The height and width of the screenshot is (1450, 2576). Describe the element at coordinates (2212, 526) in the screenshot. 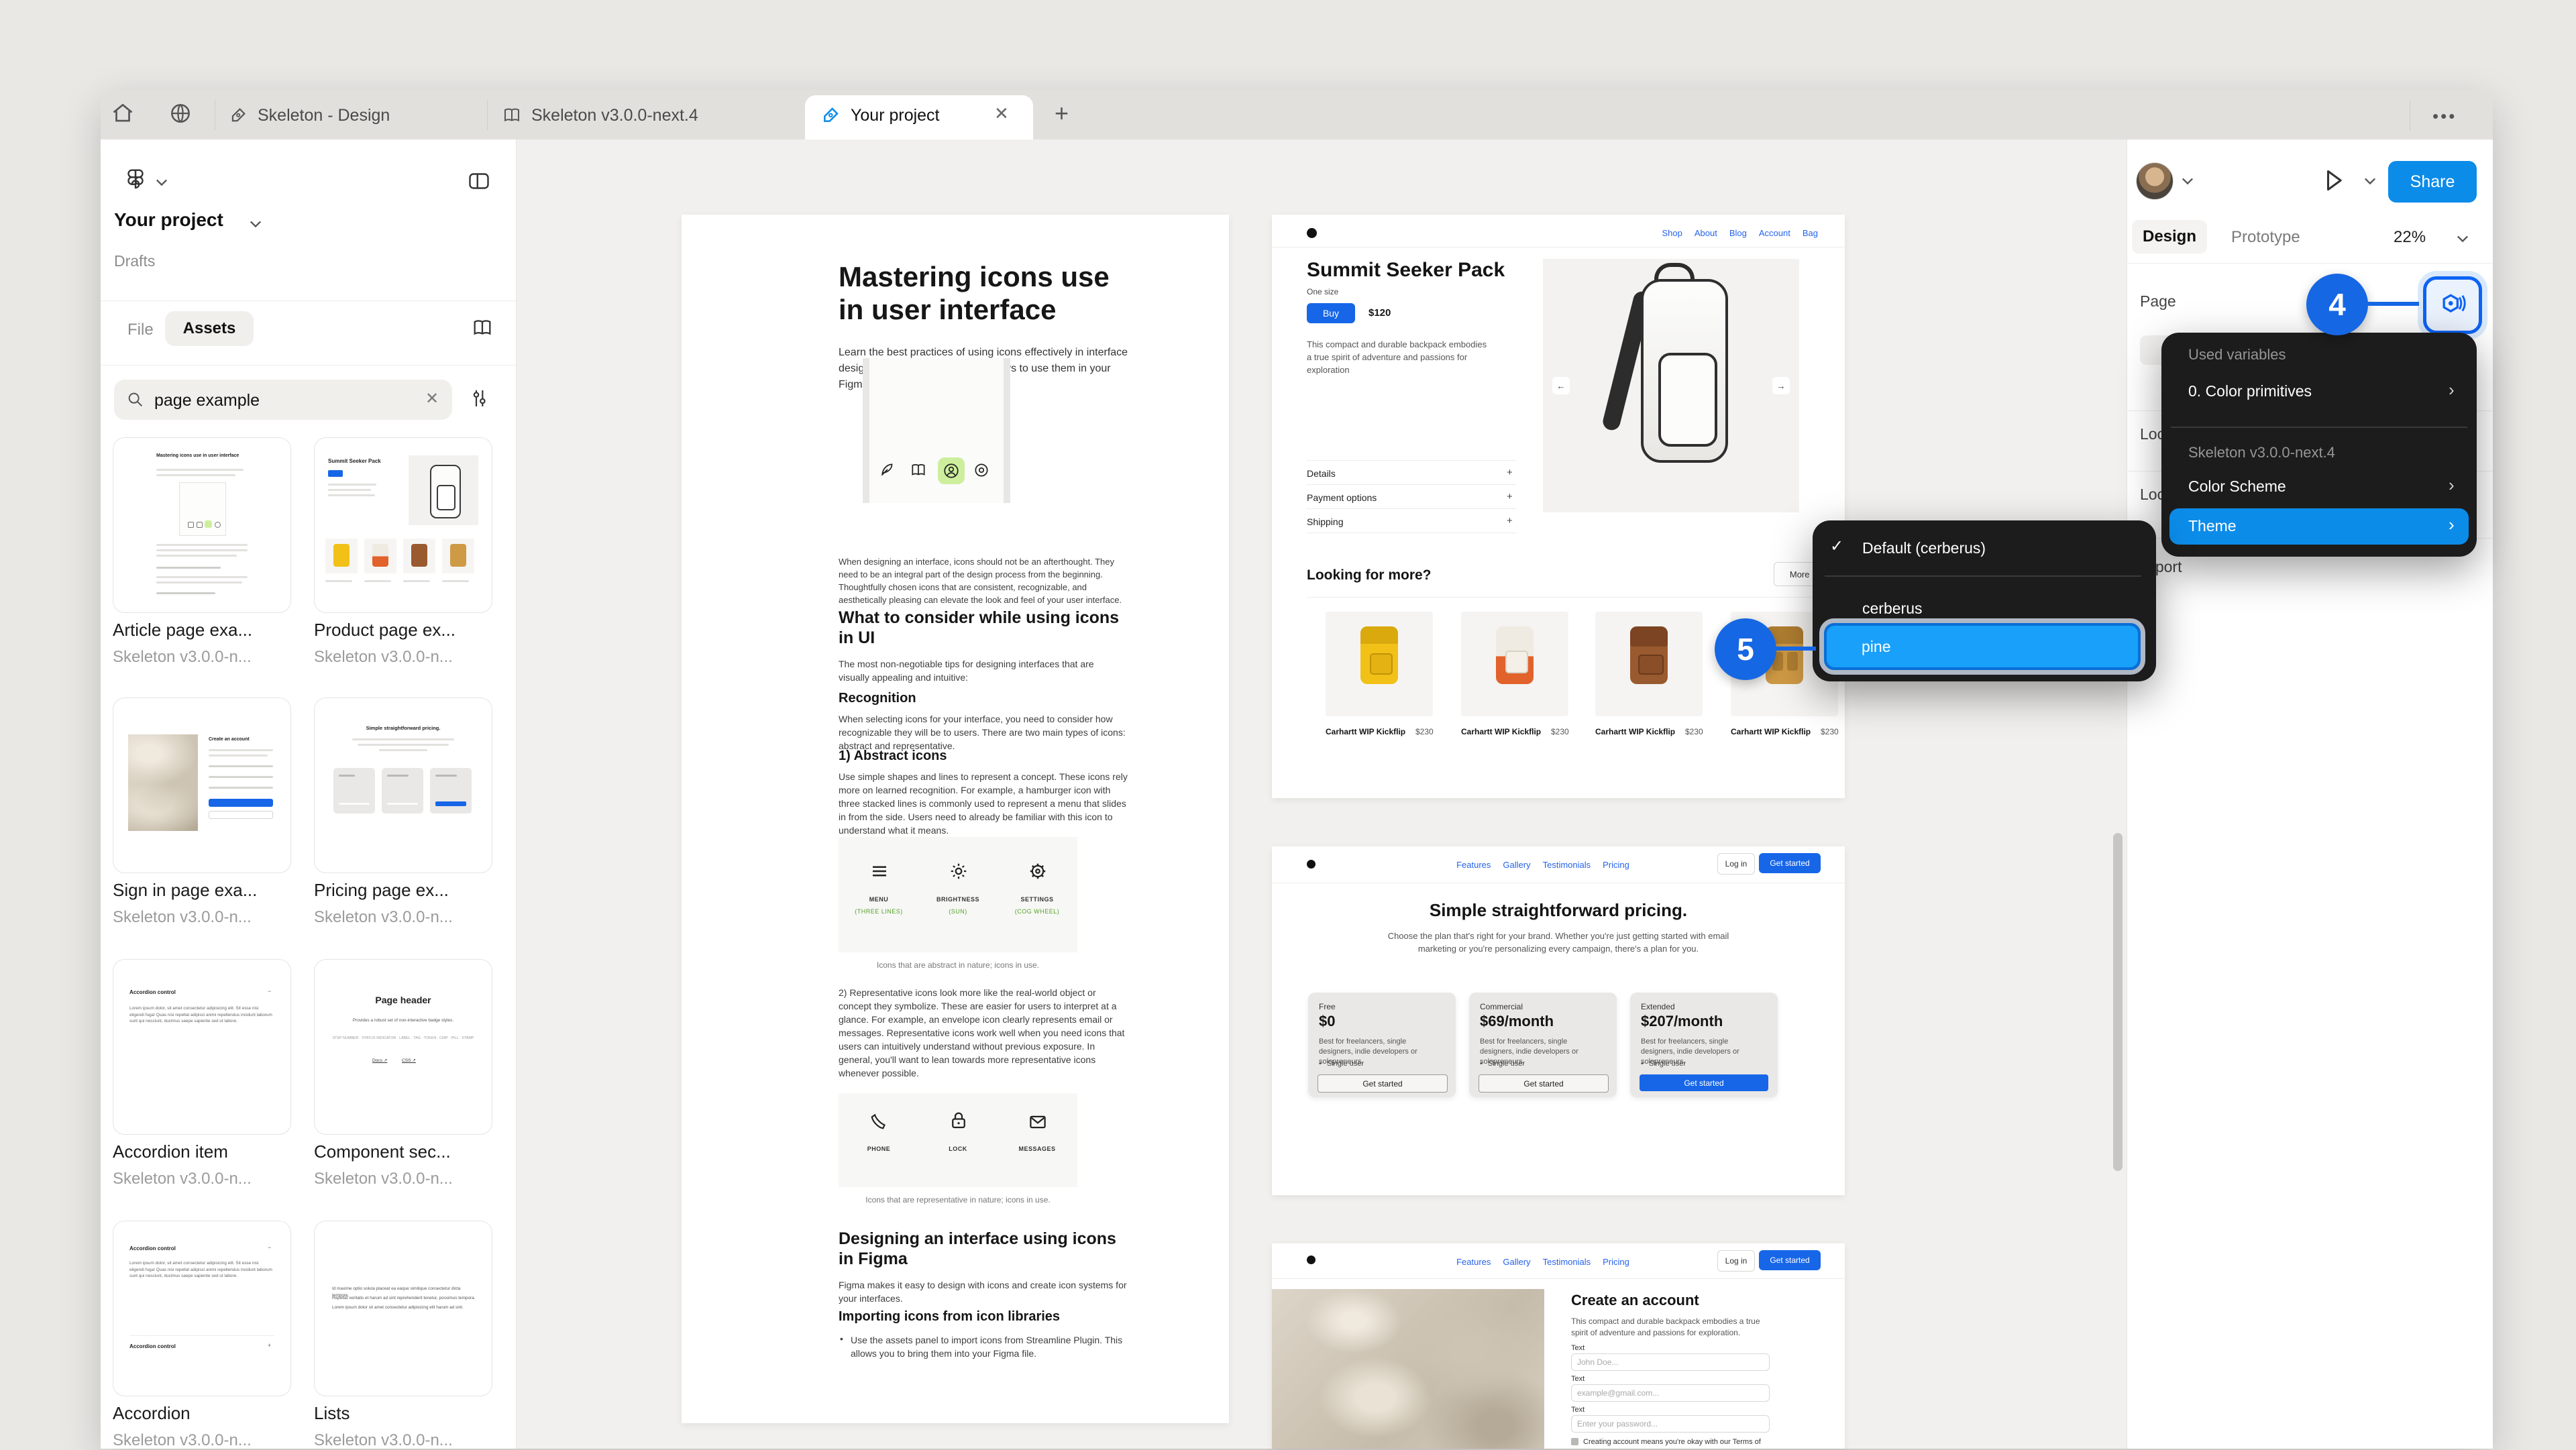

I see `menu-item-theme-label: Theme` at that location.